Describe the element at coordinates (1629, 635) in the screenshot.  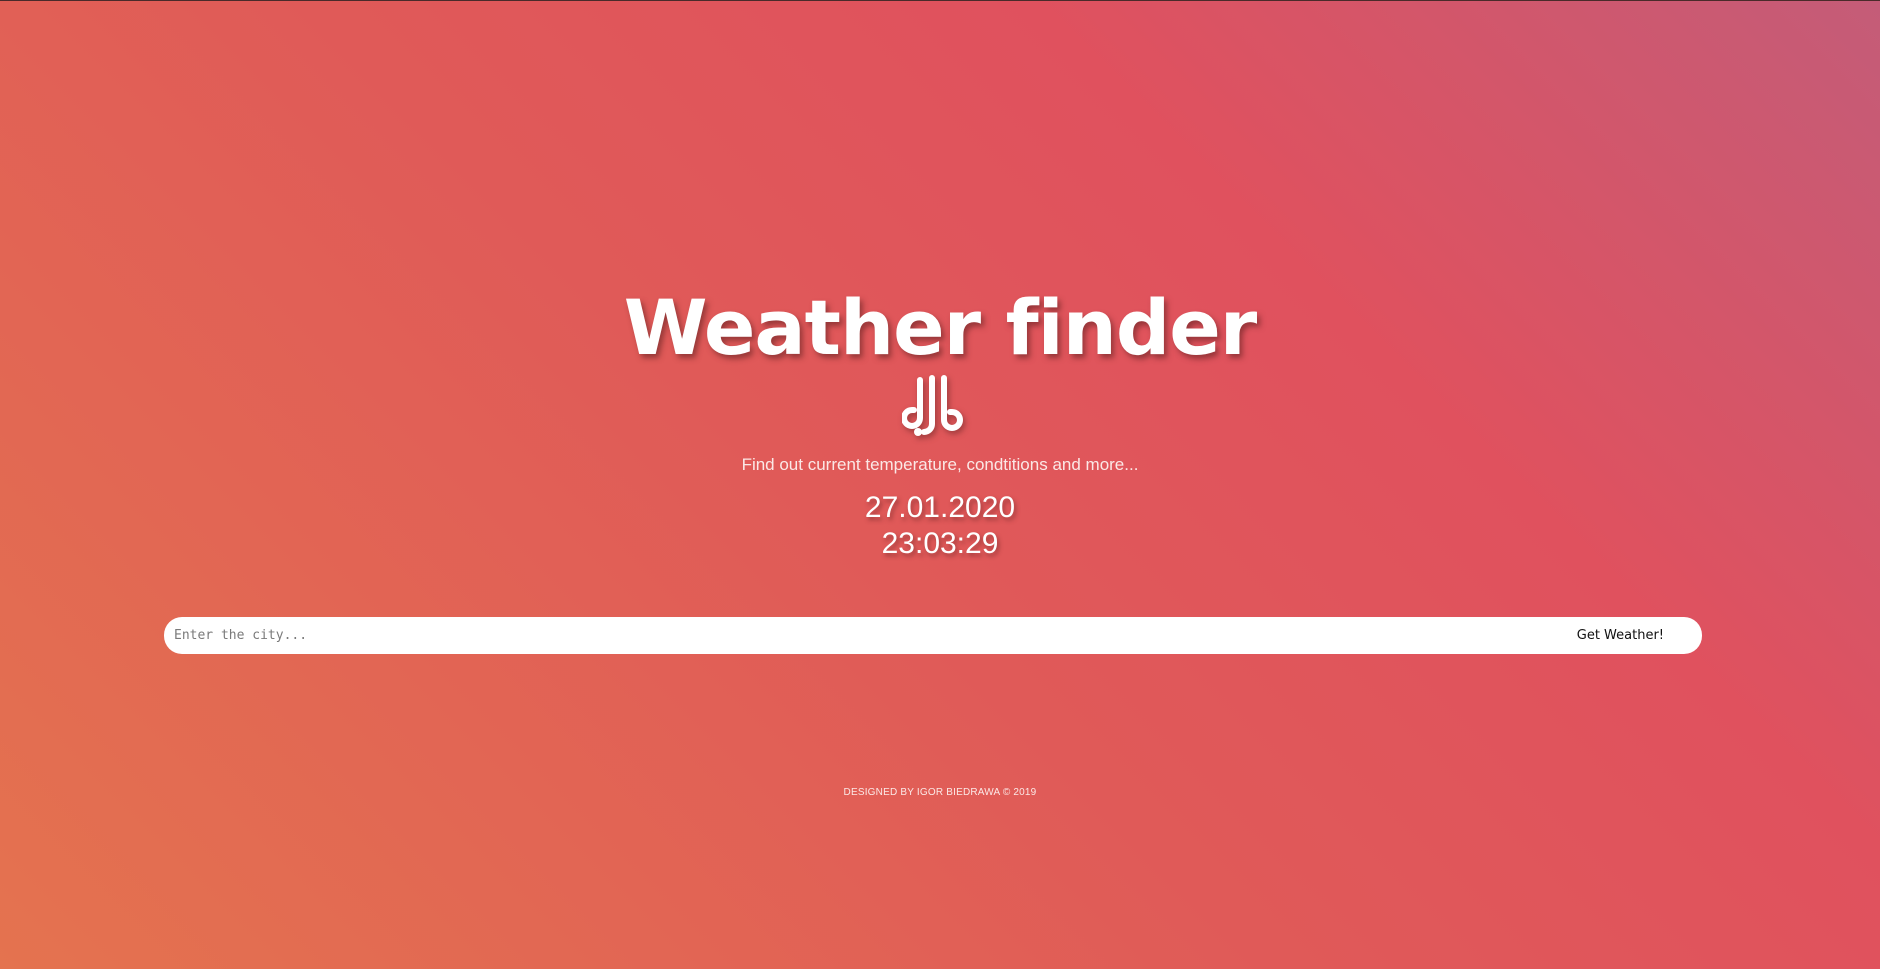
I see `get-weather-button: Get Weather!` at that location.